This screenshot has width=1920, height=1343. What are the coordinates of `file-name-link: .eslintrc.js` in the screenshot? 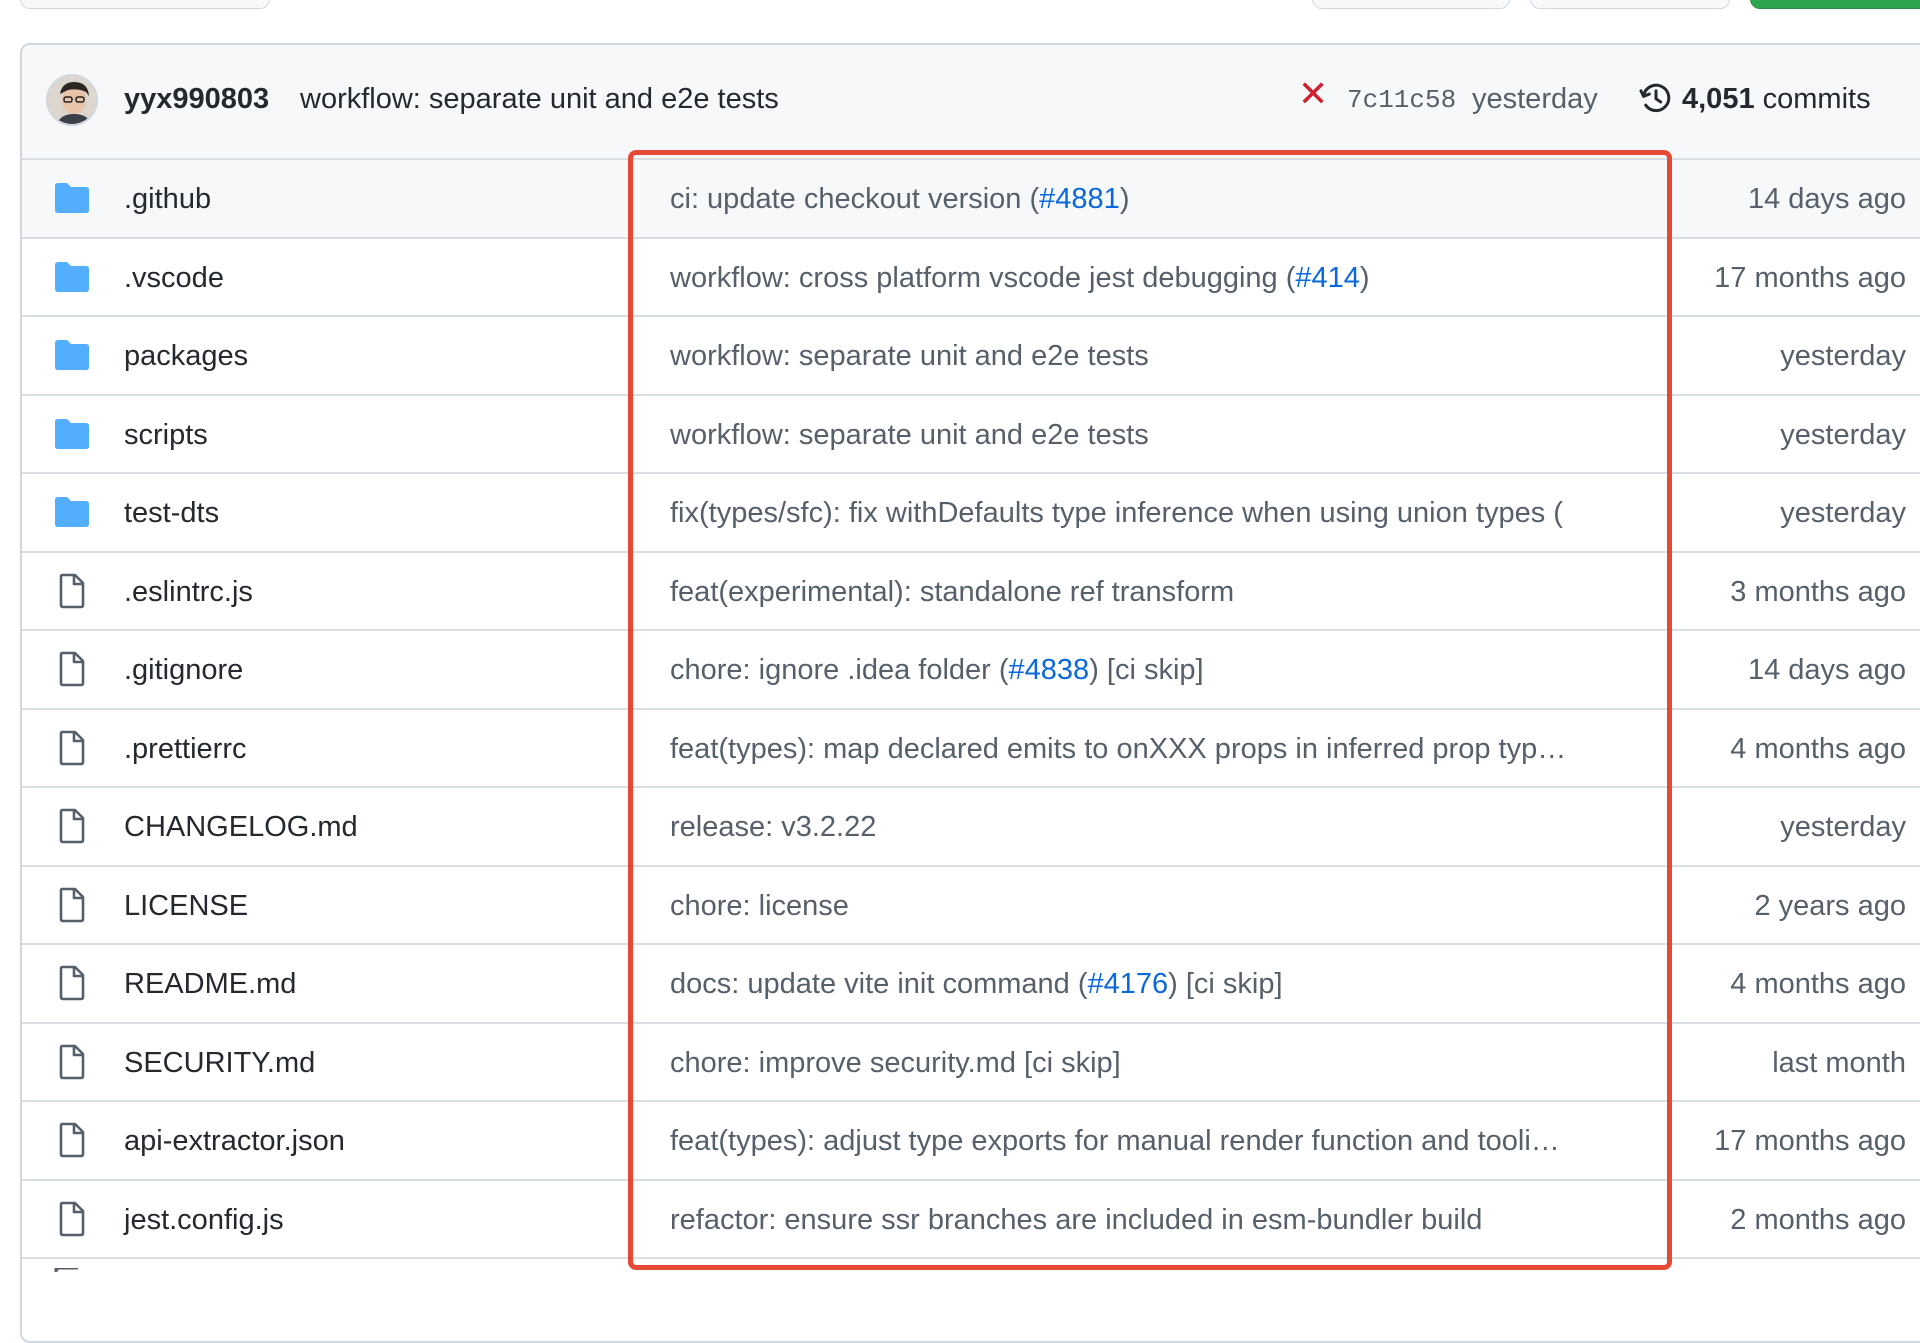 It's located at (188, 592).